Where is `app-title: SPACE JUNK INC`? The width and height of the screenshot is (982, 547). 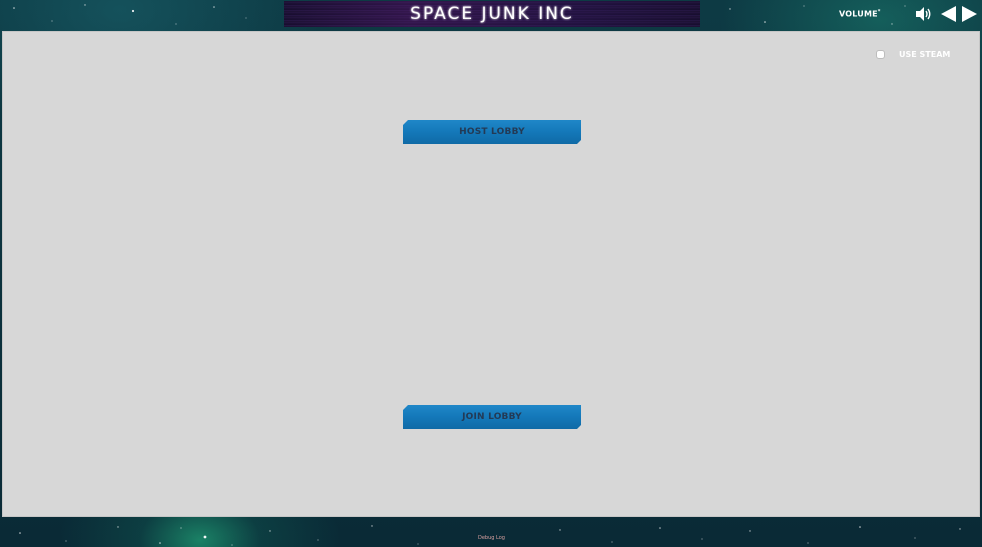
app-title: SPACE JUNK INC is located at coordinates (492, 14).